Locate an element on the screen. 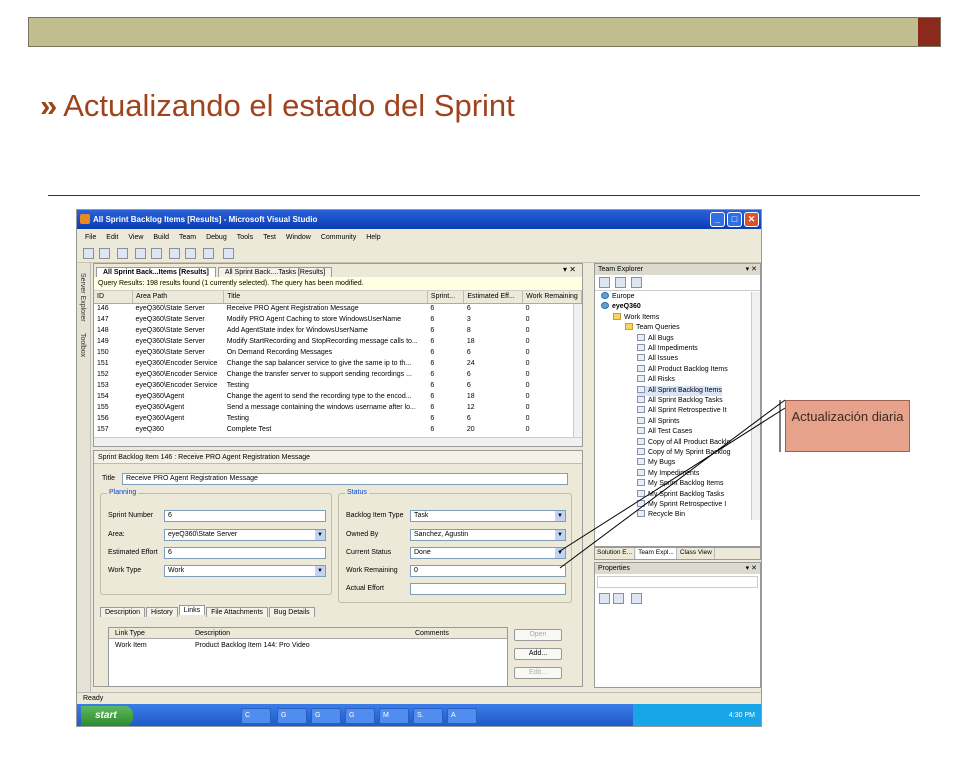 This screenshot has height=768, width=960. callout-lines is located at coordinates (672, 484).